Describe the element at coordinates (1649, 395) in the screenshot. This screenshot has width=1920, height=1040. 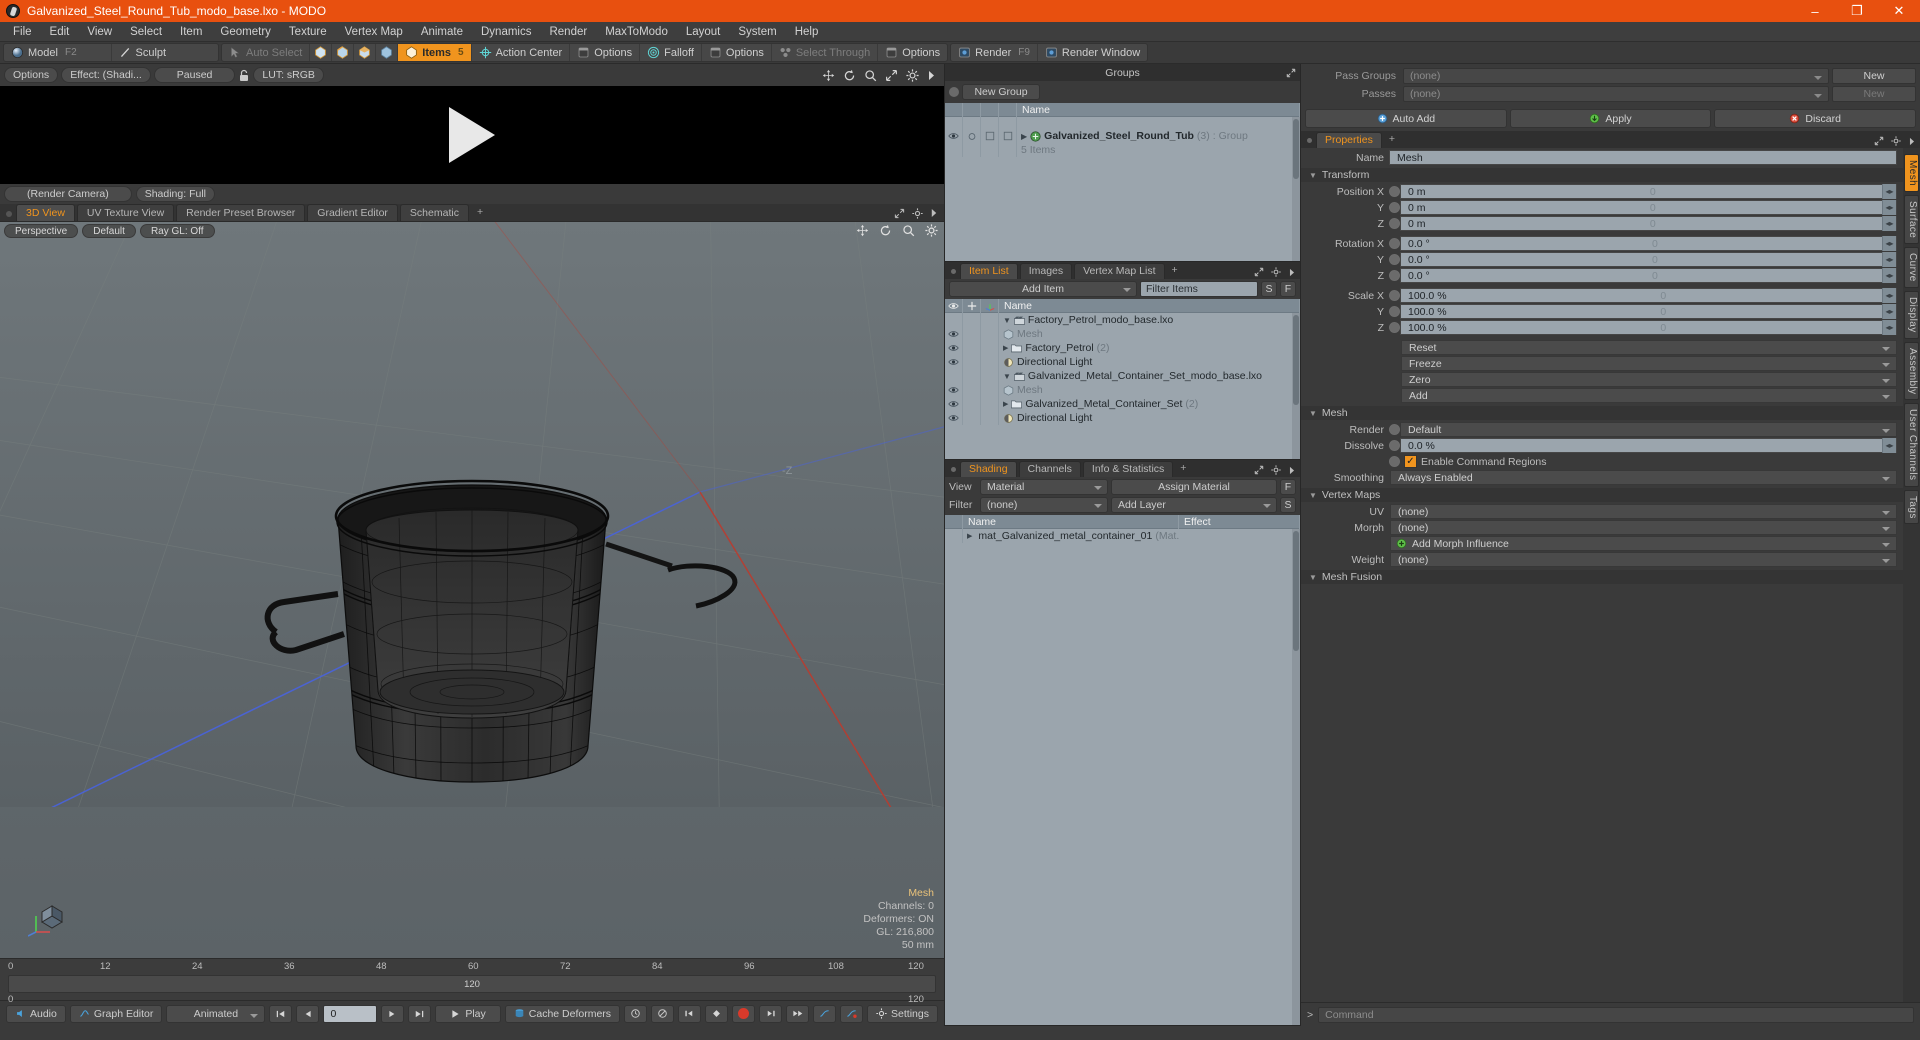
I see `add-dropdown: Add` at that location.